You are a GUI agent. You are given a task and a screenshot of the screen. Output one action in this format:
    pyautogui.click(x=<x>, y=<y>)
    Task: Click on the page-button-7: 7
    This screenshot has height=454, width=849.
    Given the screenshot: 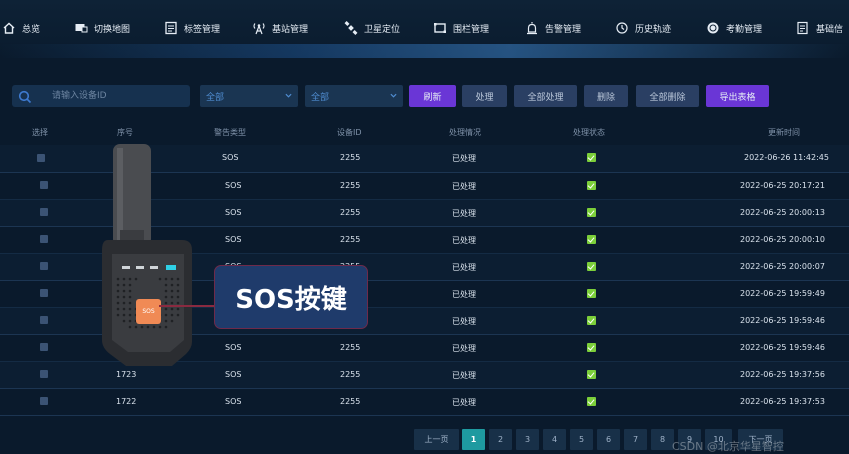 What is the action you would take?
    pyautogui.click(x=635, y=439)
    